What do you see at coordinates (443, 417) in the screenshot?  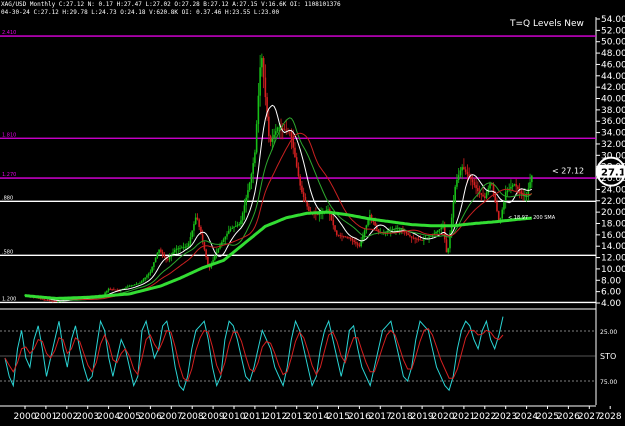 I see `x-tick-label: 2020` at bounding box center [443, 417].